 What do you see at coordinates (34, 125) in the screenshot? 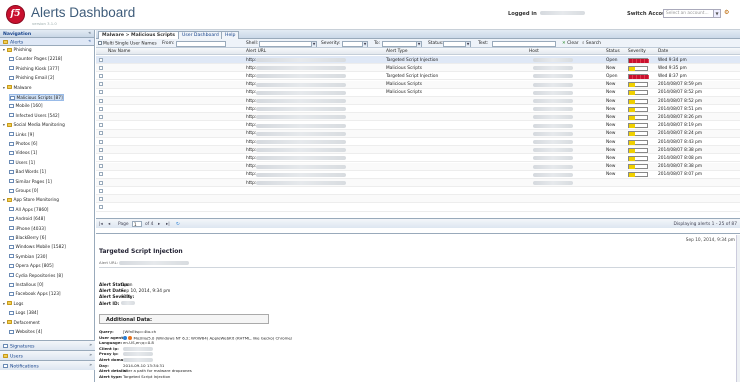
I see `tree-folder: ▾ Social Media Monitoring` at bounding box center [34, 125].